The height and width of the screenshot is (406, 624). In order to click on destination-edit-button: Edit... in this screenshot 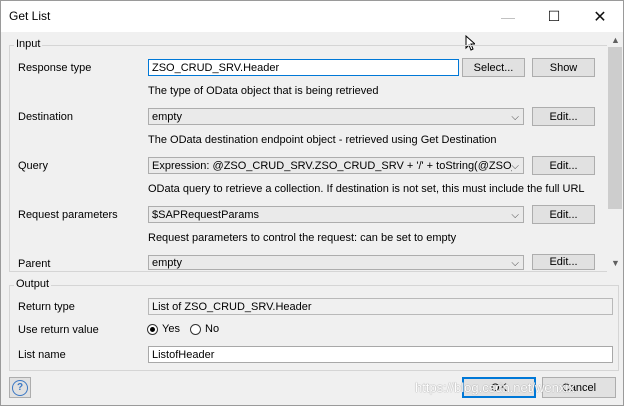, I will do `click(563, 116)`.